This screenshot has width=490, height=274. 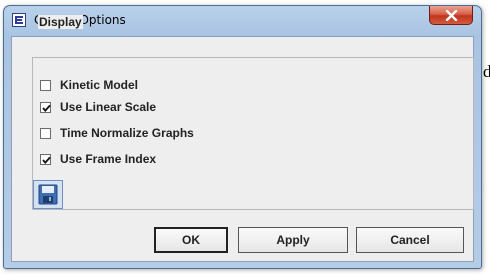 I want to click on option-kinetic-model: Kinetic Model, so click(x=89, y=85).